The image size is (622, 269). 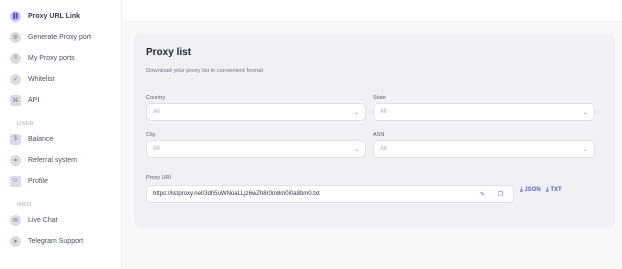 What do you see at coordinates (15, 181) in the screenshot?
I see `profile-icon: ☺` at bounding box center [15, 181].